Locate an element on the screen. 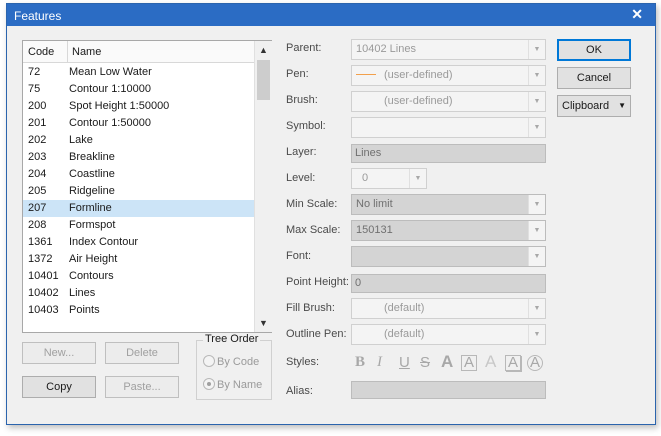 Image resolution: width=661 pixels, height=436 pixels. bold-button: B is located at coordinates (360, 362).